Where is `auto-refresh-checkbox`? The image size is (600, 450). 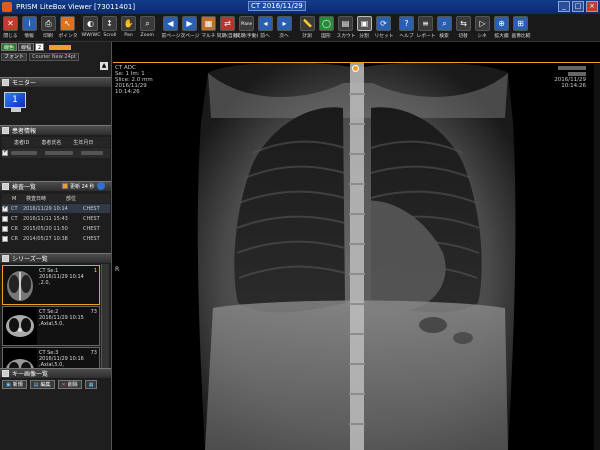 auto-refresh-checkbox is located at coordinates (65, 186).